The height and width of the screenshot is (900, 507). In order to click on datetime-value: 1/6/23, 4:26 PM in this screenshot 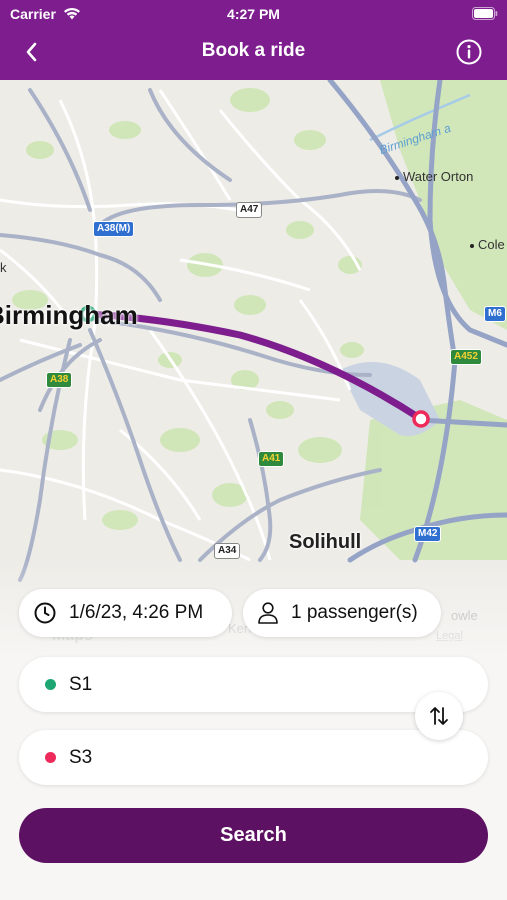, I will do `click(136, 612)`.